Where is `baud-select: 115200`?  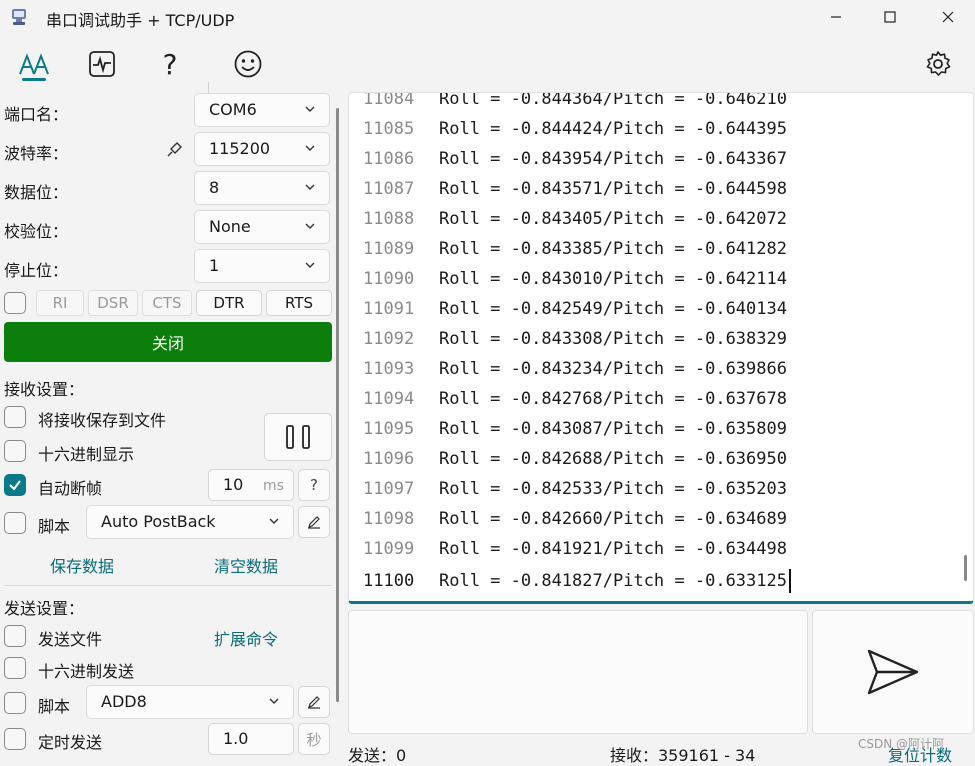
baud-select: 115200 is located at coordinates (262, 149).